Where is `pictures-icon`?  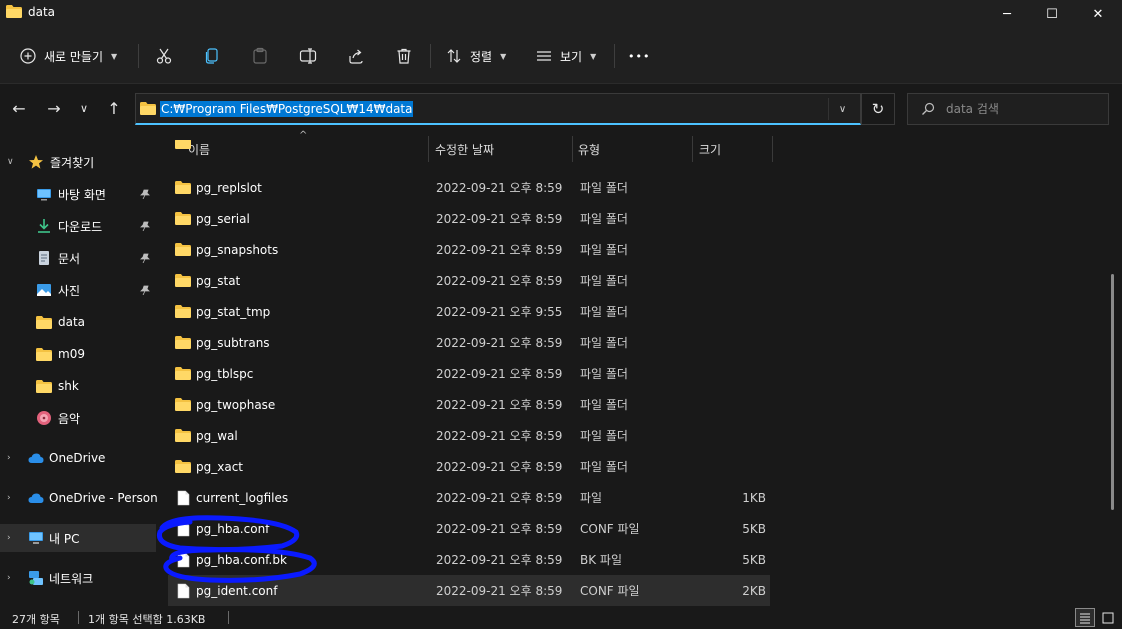
pictures-icon is located at coordinates (44, 290).